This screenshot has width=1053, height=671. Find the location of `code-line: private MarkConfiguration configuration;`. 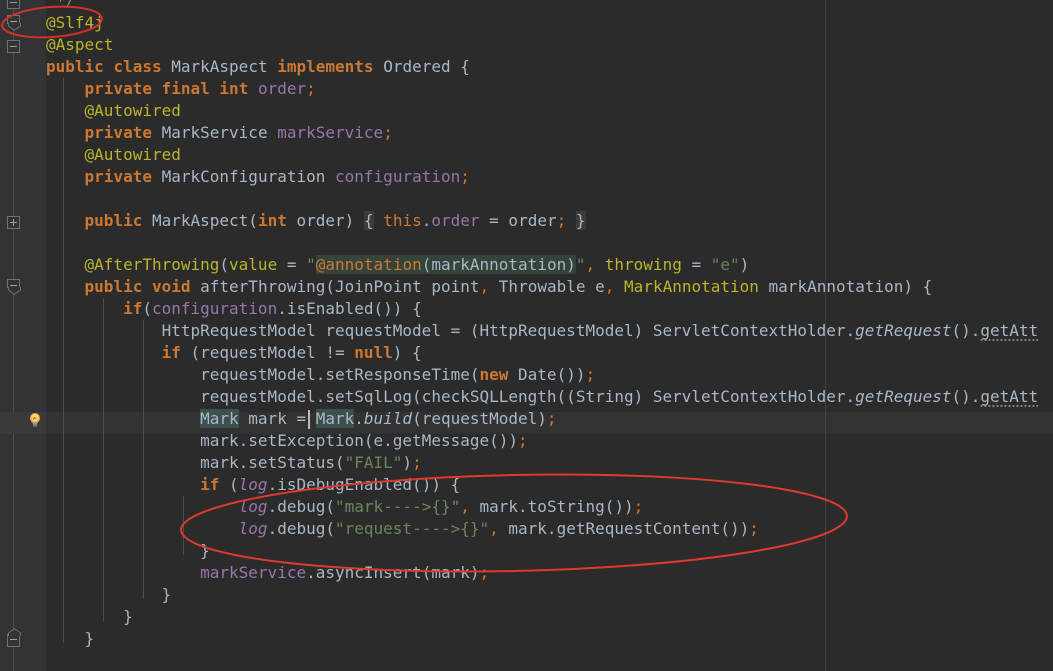

code-line: private MarkConfiguration configuration; is located at coordinates (258, 177).